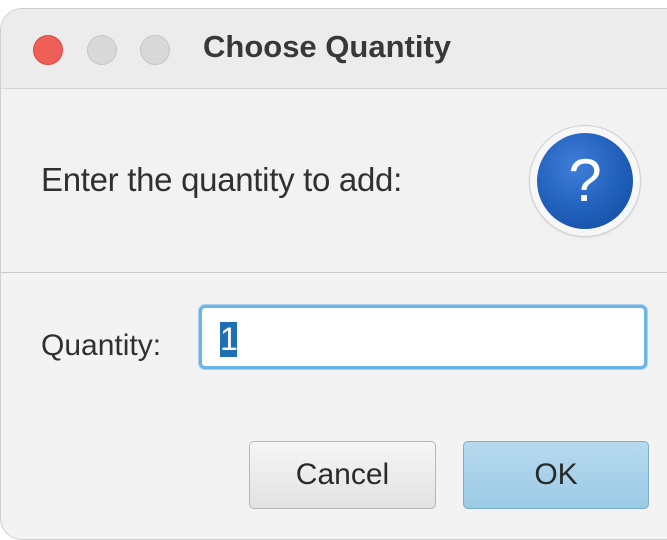 The image size is (667, 540). I want to click on quantity-input, so click(423, 337).